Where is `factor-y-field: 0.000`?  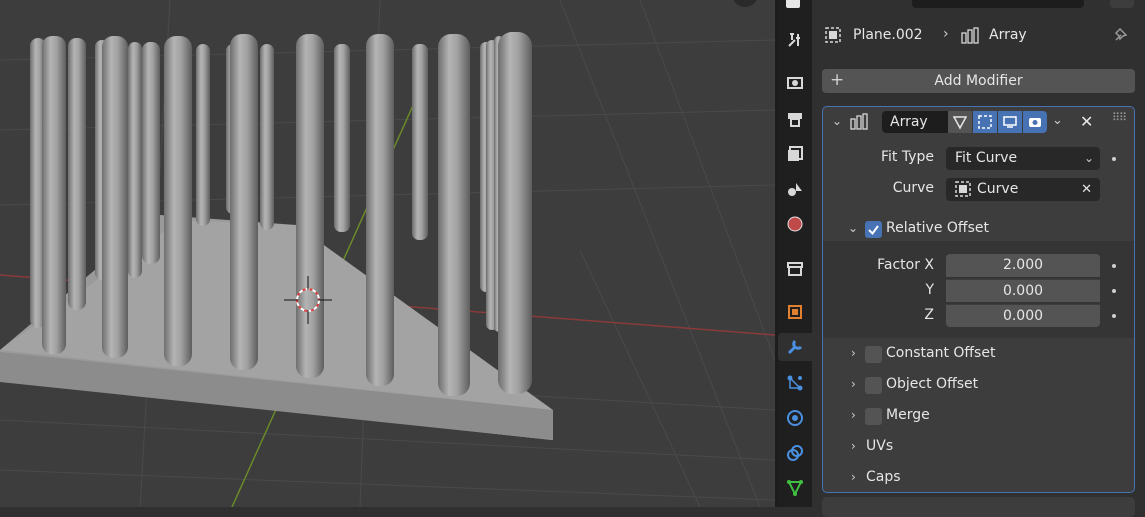
factor-y-field: 0.000 is located at coordinates (1023, 290).